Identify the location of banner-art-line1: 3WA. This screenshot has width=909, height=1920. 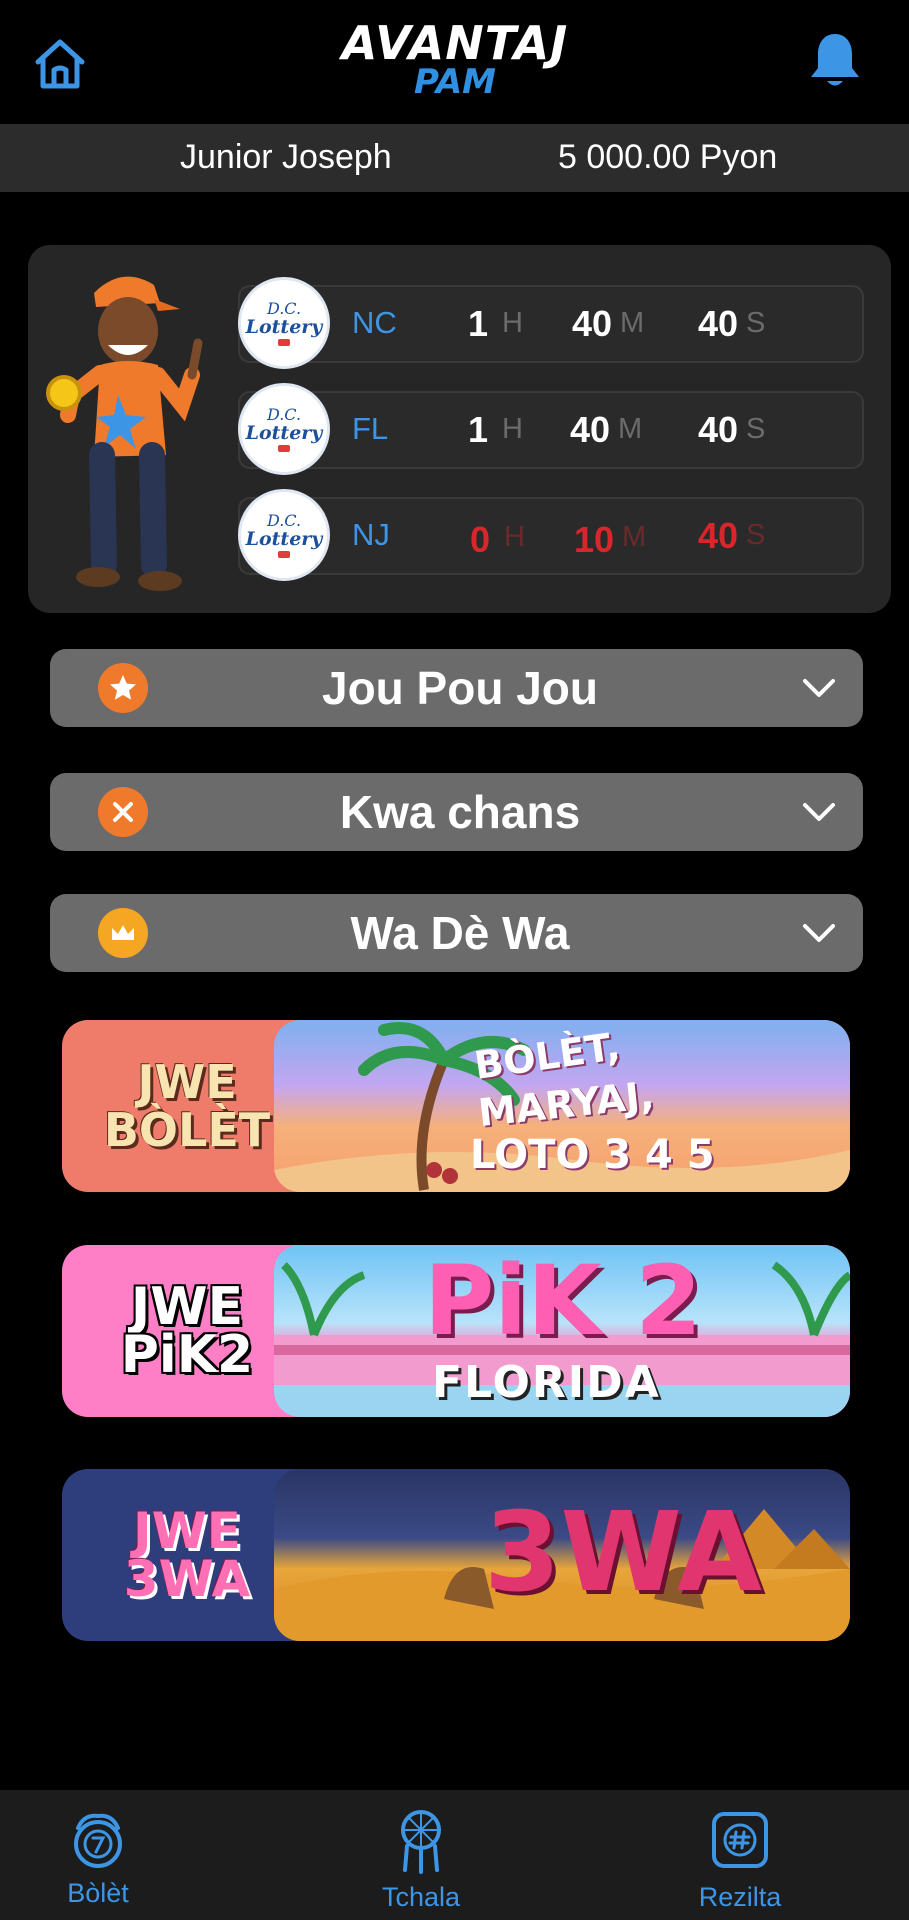
(623, 1552).